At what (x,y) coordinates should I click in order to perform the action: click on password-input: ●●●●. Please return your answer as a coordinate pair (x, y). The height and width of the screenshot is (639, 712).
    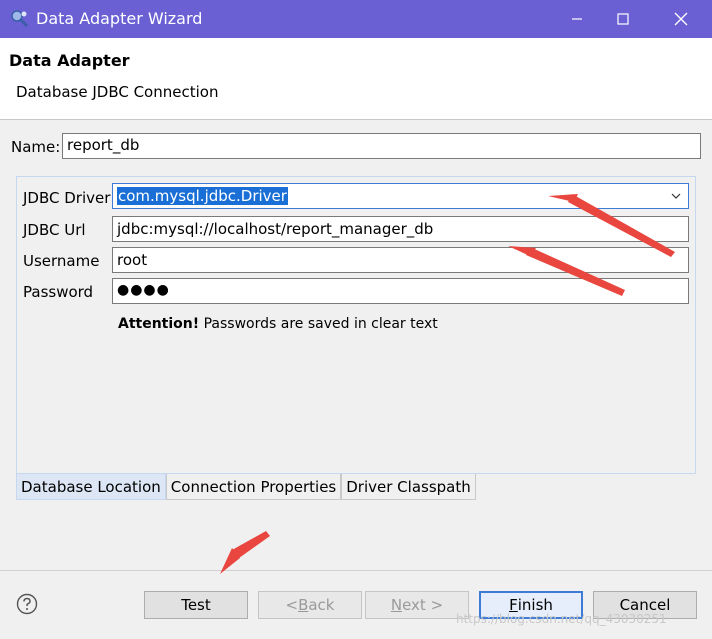
    Looking at the image, I should click on (400, 291).